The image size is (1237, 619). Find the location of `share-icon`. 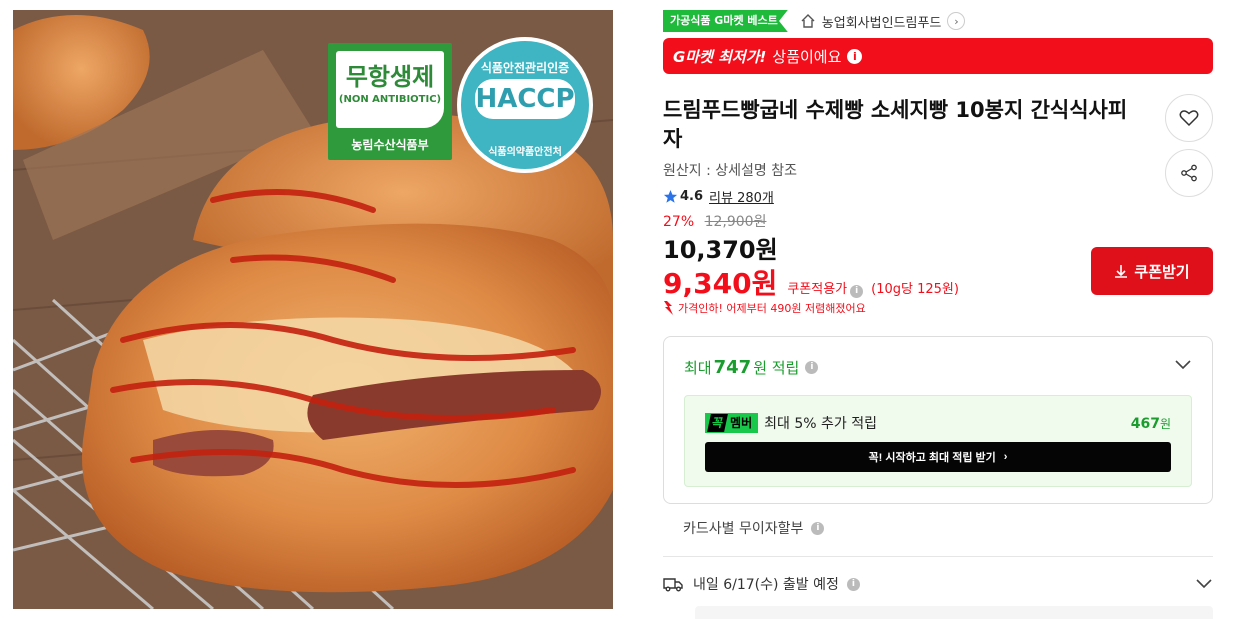

share-icon is located at coordinates (1189, 173).